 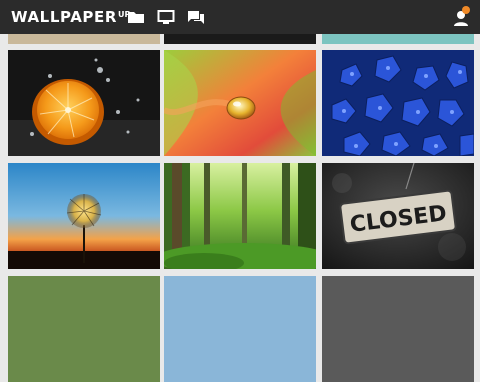 I want to click on wallpaper-tile-dandelion, so click(x=84, y=216).